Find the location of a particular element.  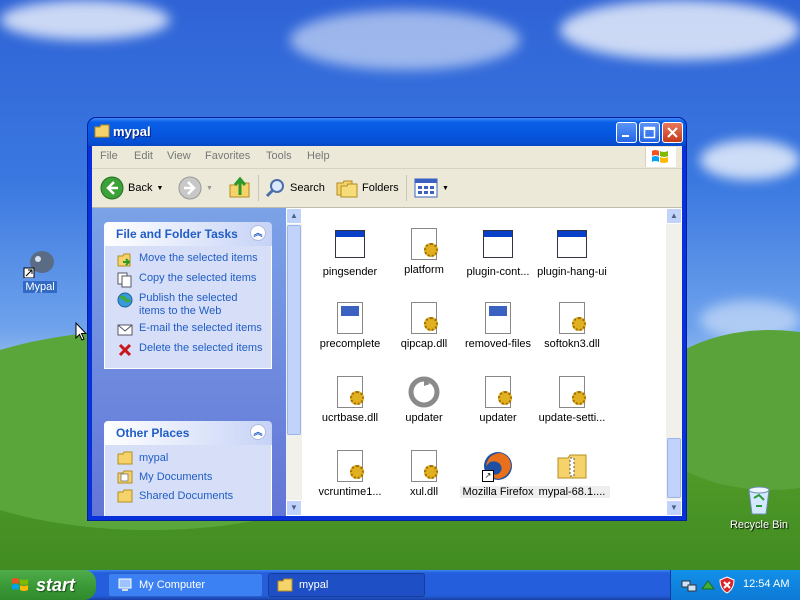

file-item: xul.dll is located at coordinates (424, 474).